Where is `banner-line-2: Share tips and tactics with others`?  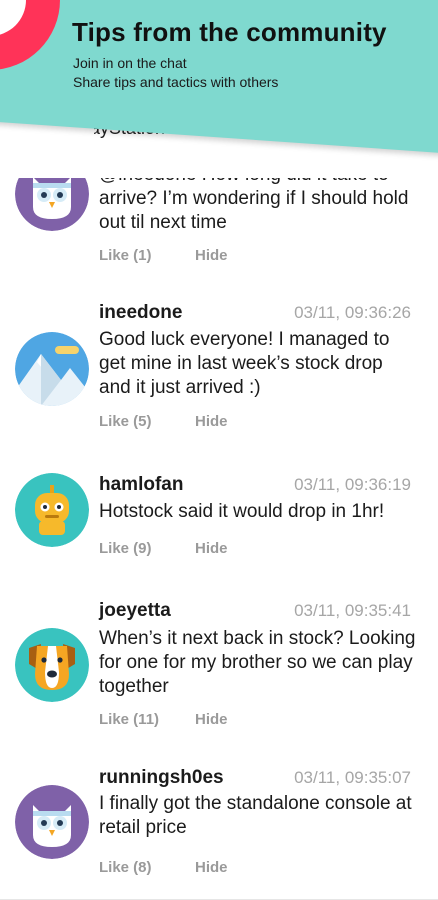
banner-line-2: Share tips and tactics with others is located at coordinates (176, 82).